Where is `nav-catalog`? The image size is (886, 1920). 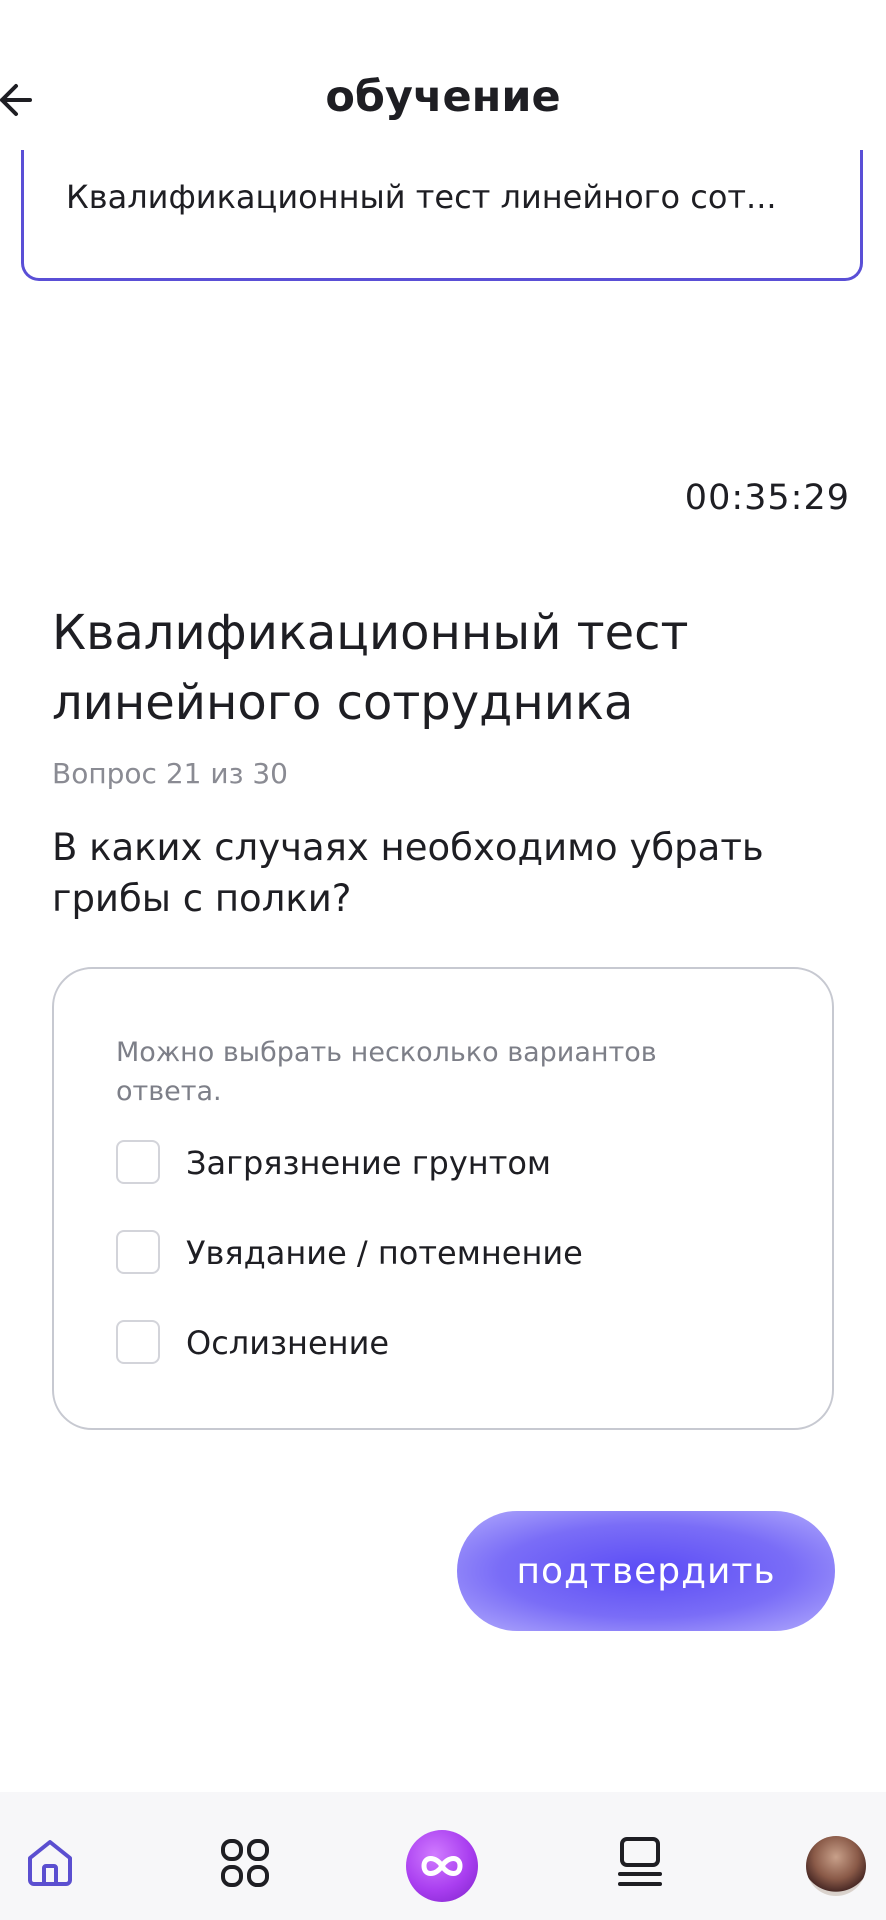
nav-catalog is located at coordinates (246, 1856).